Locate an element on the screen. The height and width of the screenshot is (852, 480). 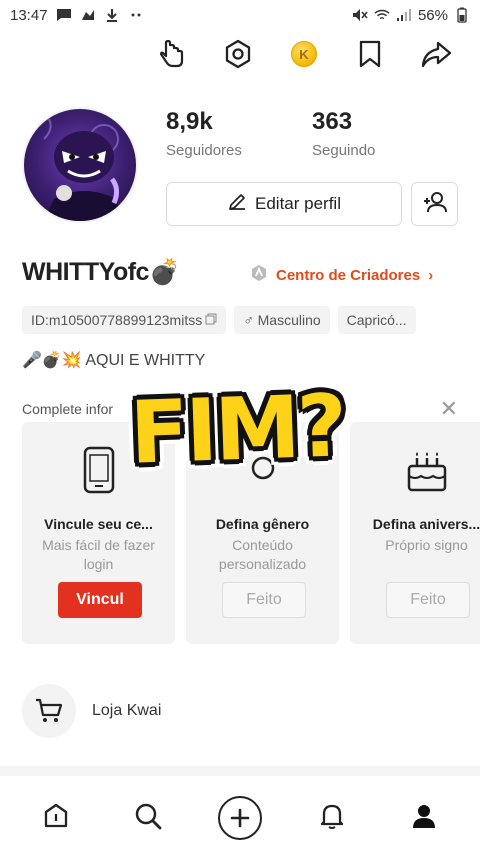
username: WHITTYofc💣 is located at coordinates (101, 272).